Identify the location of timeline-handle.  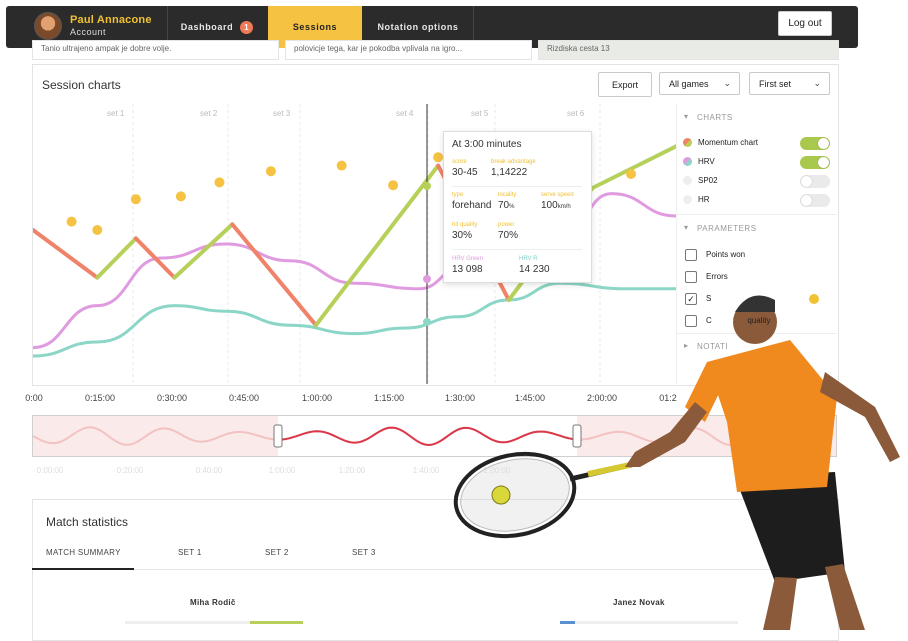
(278, 436).